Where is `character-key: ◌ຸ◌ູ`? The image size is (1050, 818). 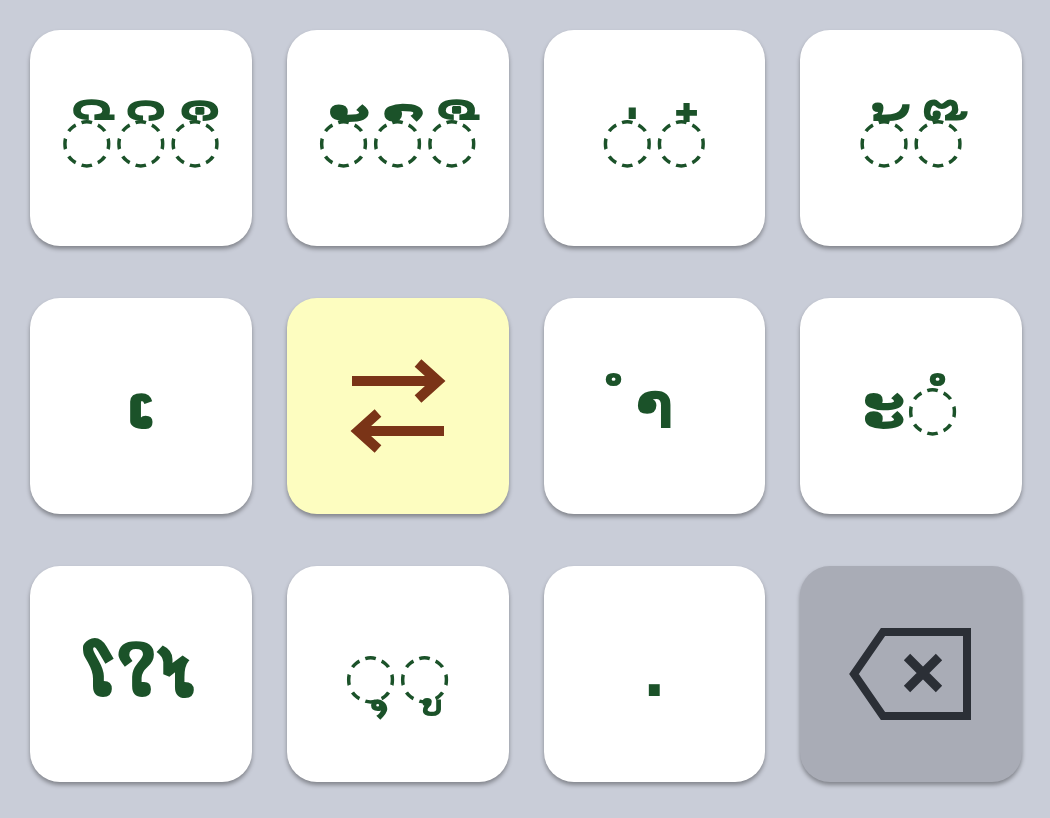 character-key: ◌ຸ◌ູ is located at coordinates (397, 674).